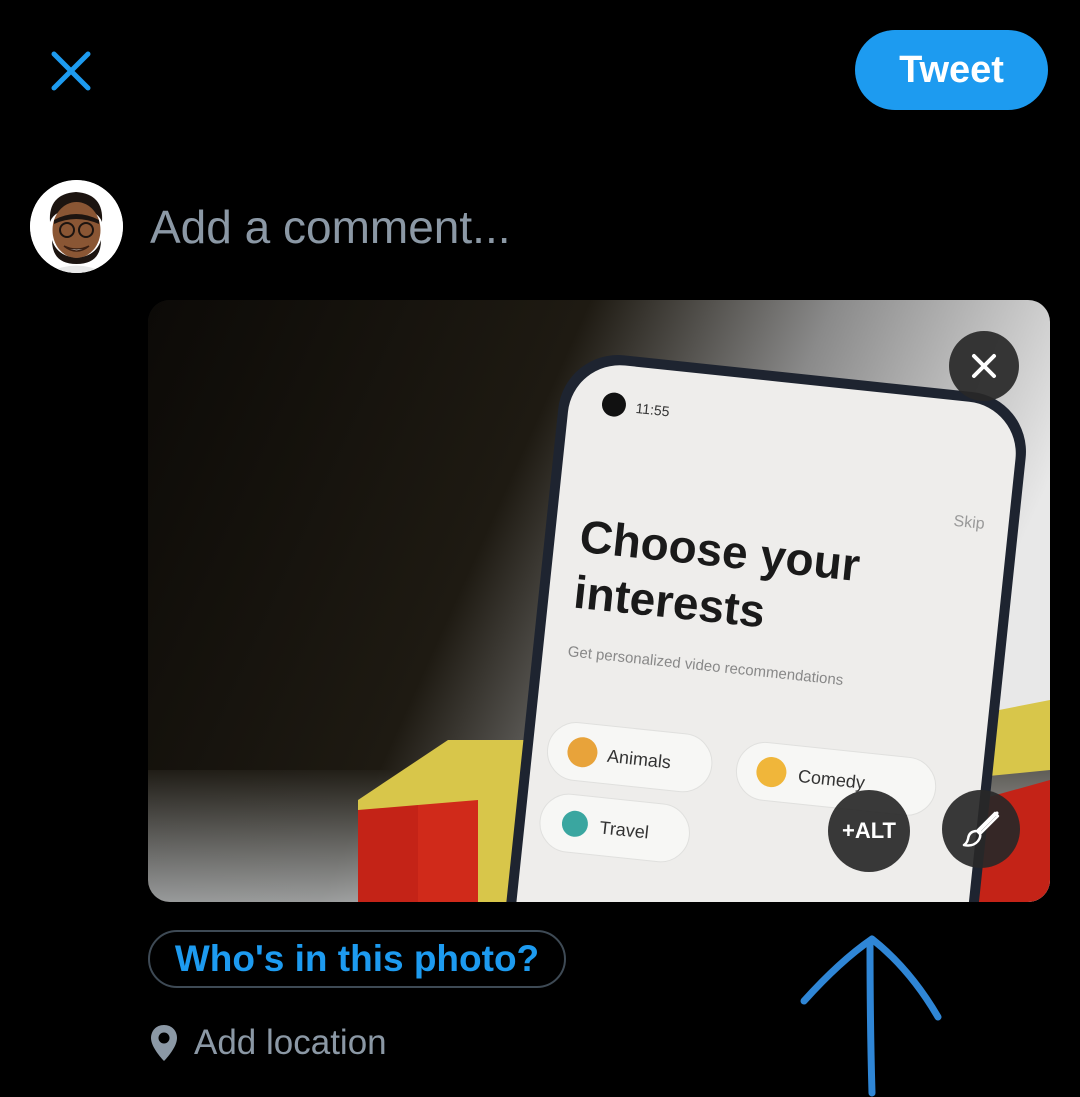  What do you see at coordinates (590, 227) in the screenshot?
I see `comment-input` at bounding box center [590, 227].